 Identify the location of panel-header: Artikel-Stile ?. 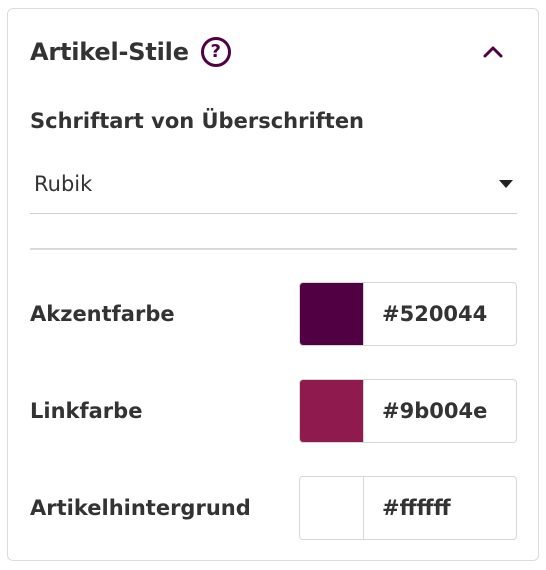
(273, 52).